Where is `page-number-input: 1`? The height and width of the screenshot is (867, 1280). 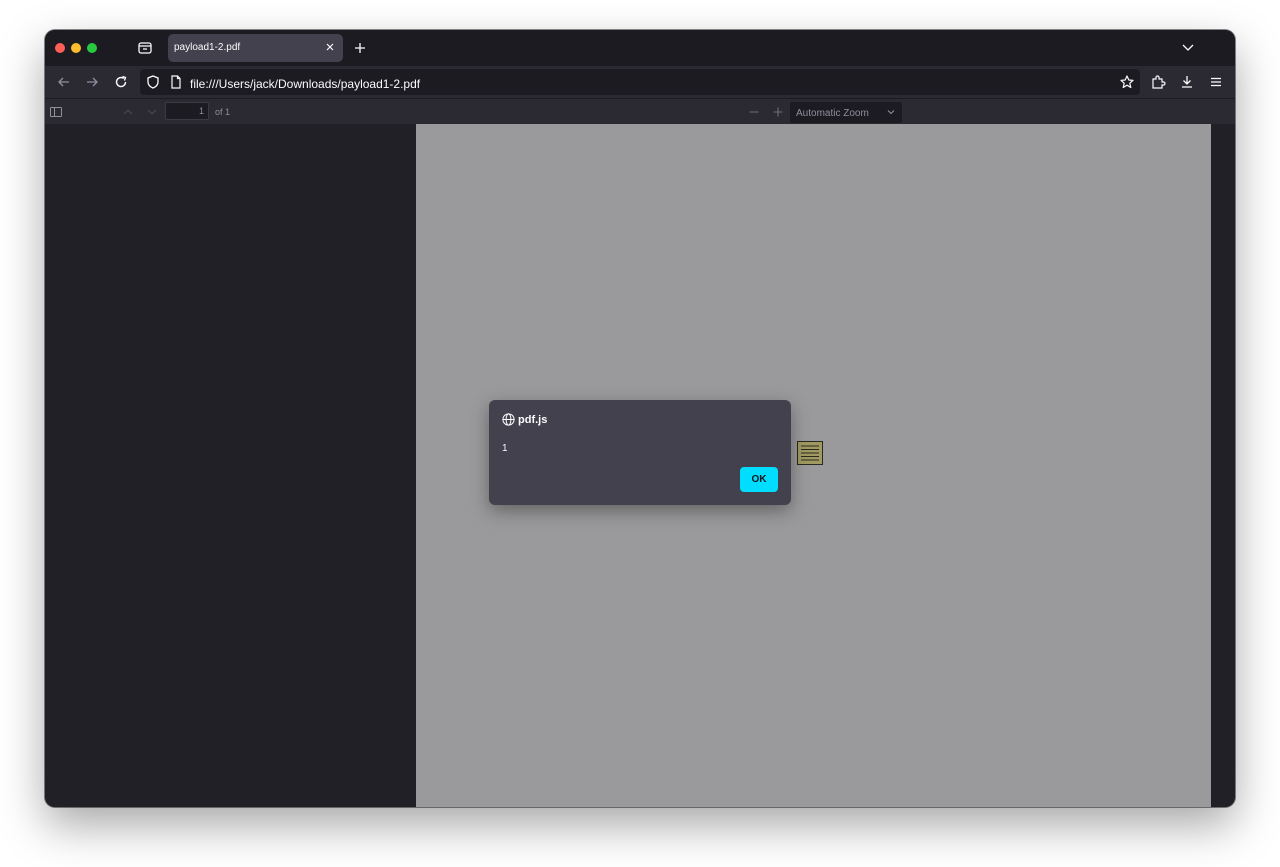
page-number-input: 1 is located at coordinates (187, 111).